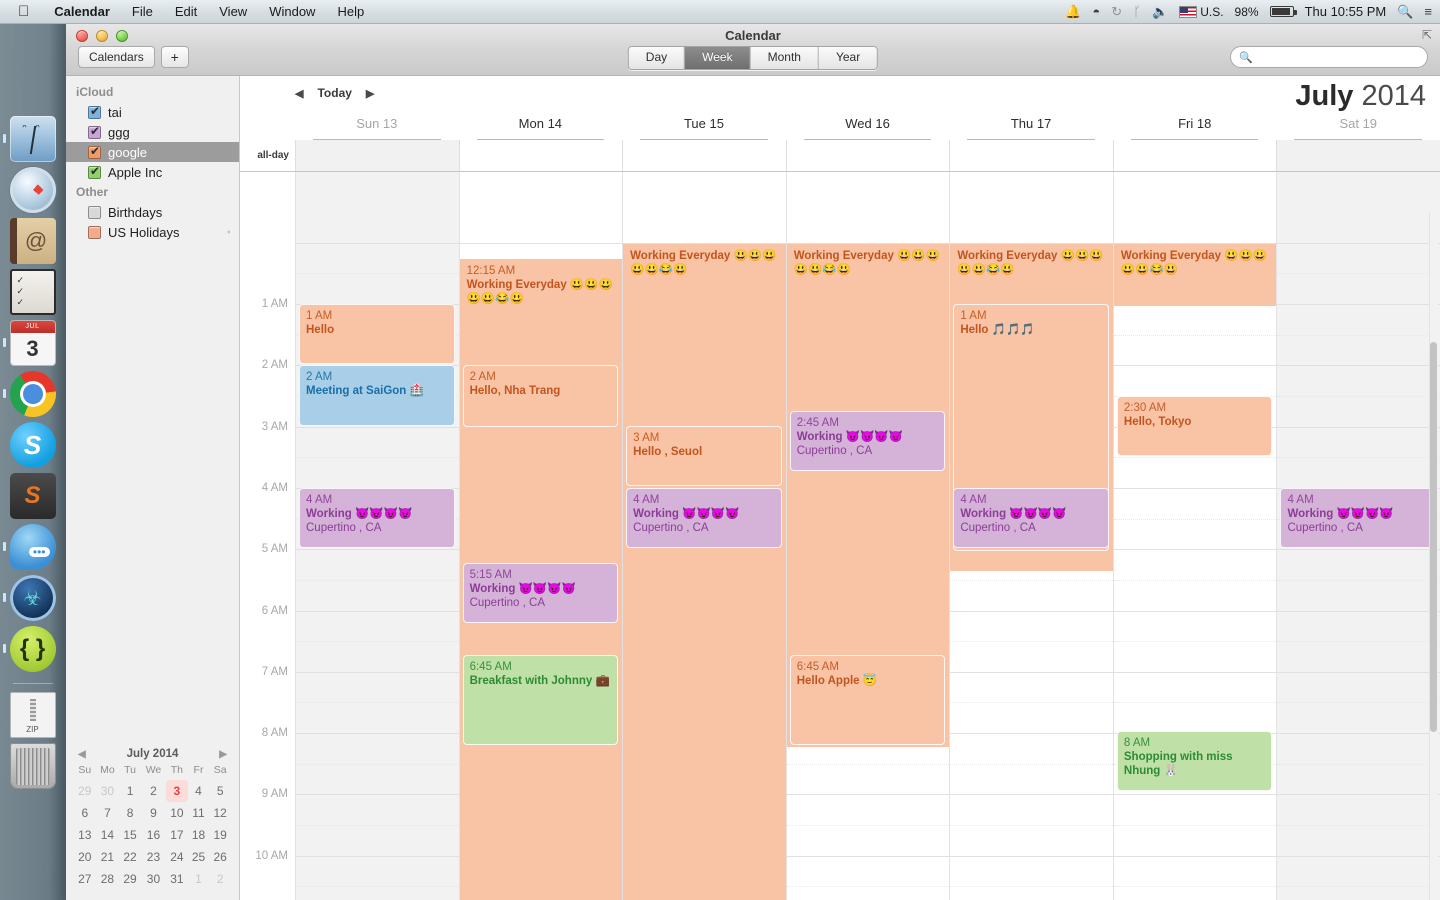  I want to click on fullscreen-icon: ⇱, so click(1427, 35).